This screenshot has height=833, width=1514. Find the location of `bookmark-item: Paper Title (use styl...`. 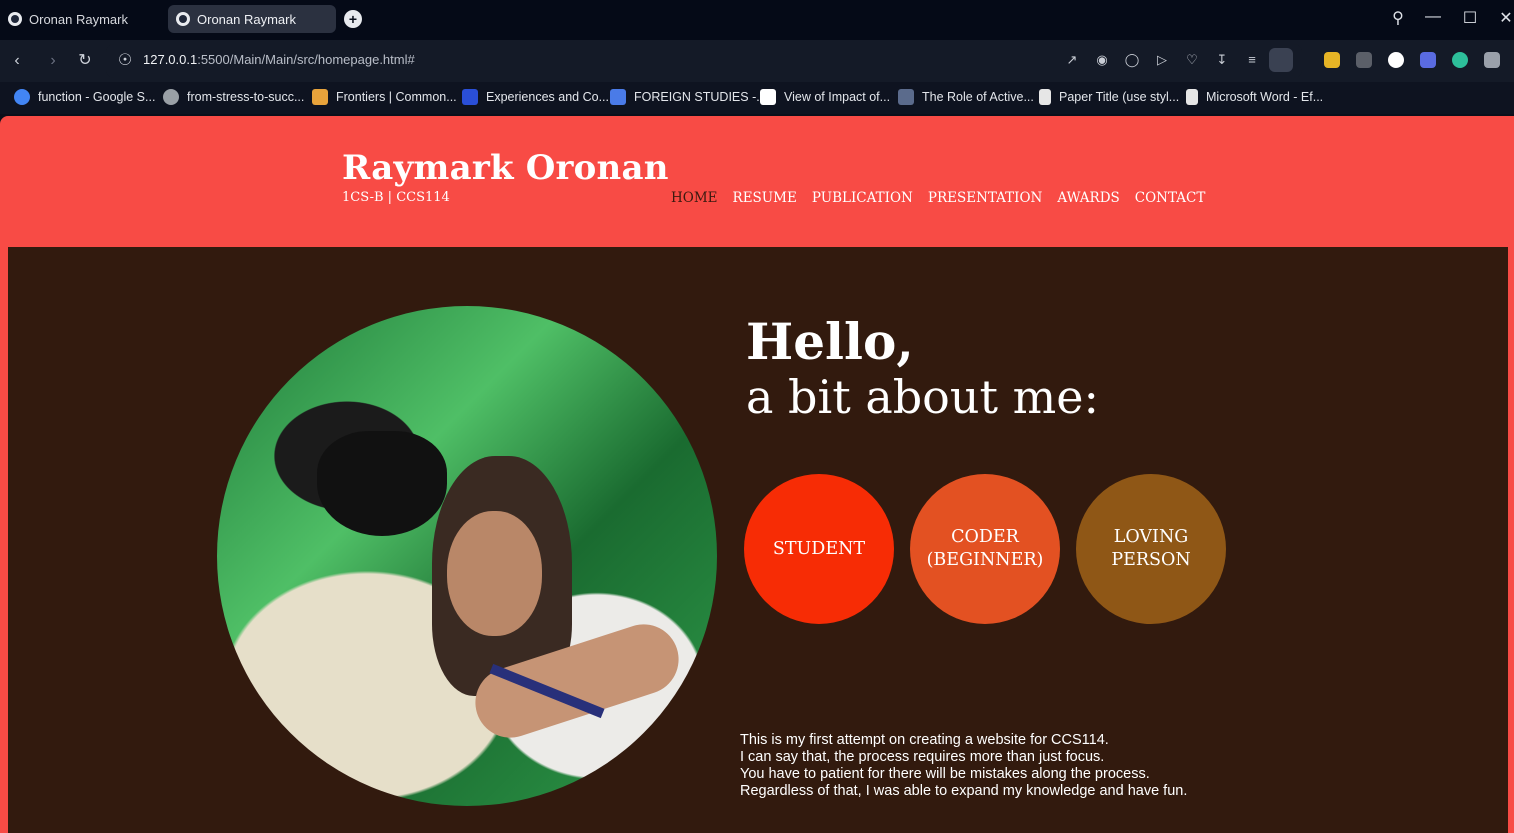

bookmark-item: Paper Title (use styl... is located at coordinates (1109, 97).